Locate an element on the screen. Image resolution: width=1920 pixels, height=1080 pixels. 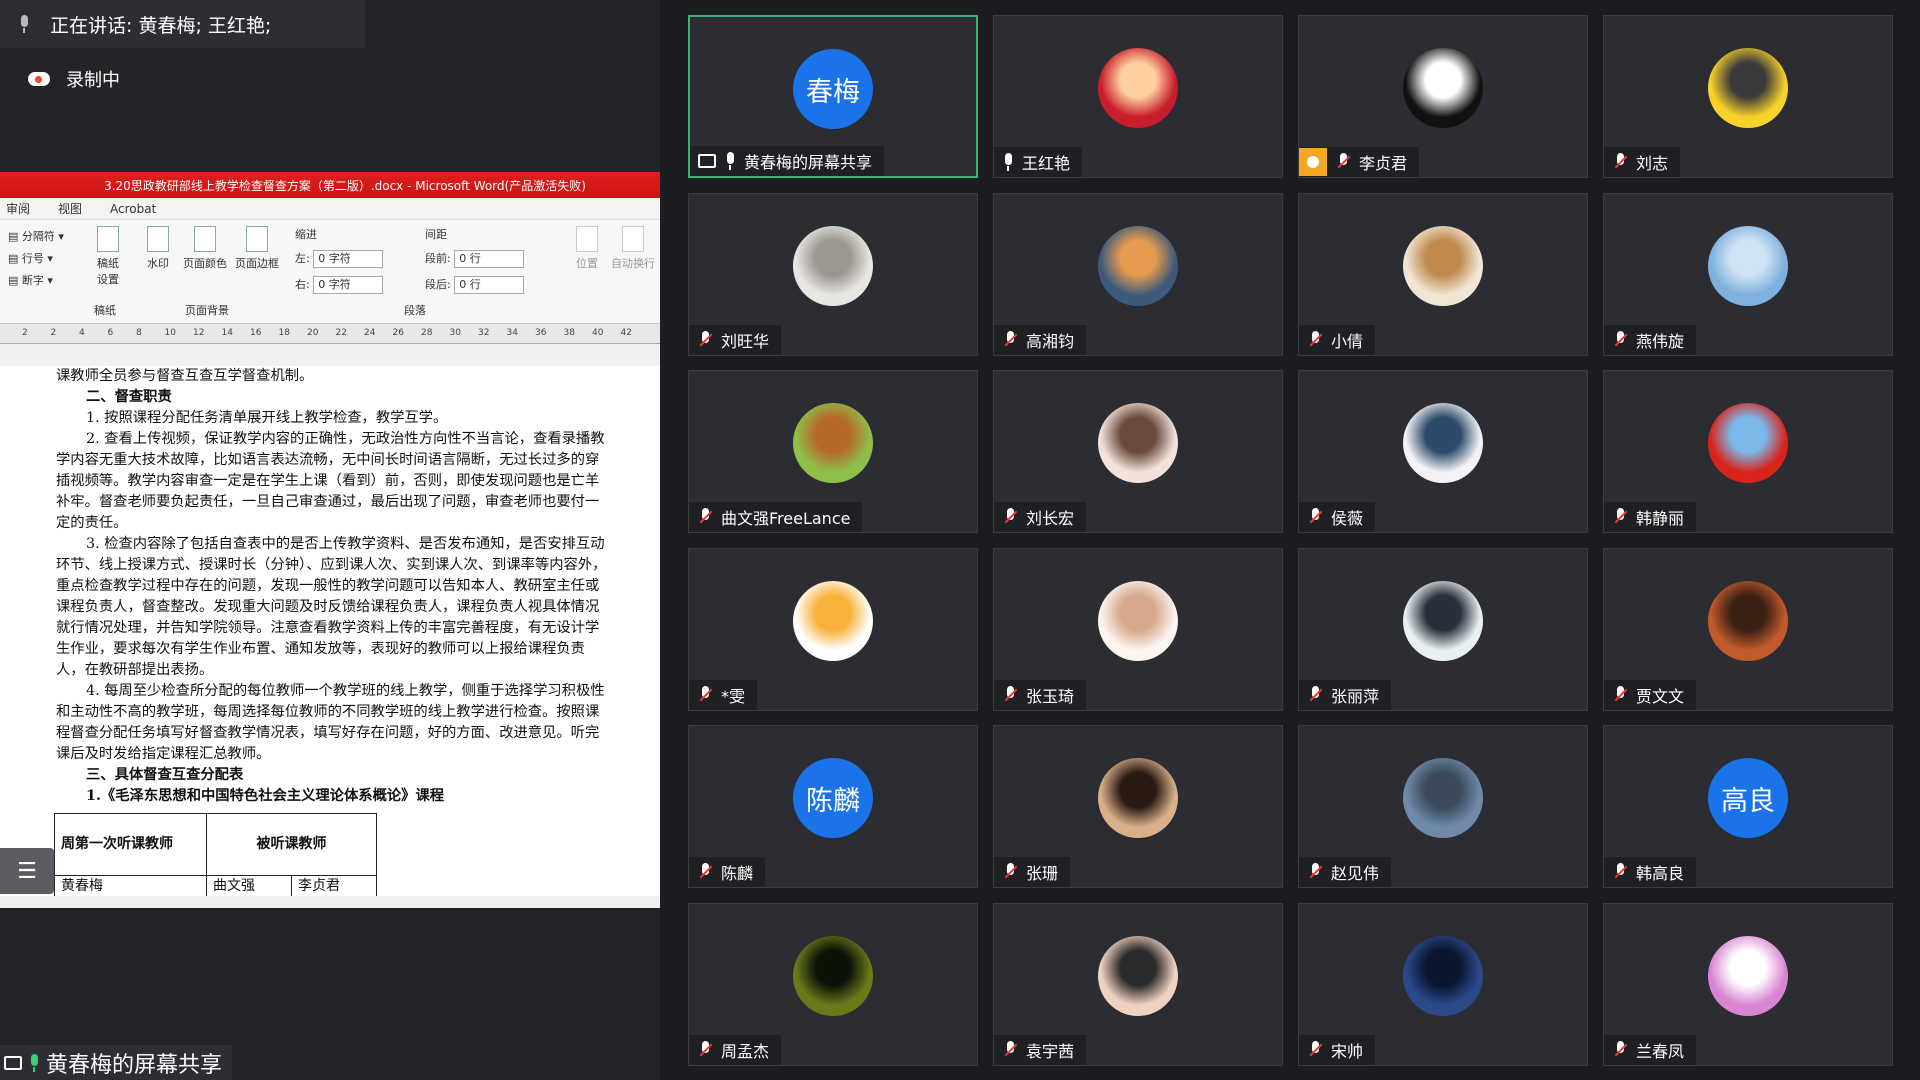
spacing-label: 间距 is located at coordinates (436, 234).